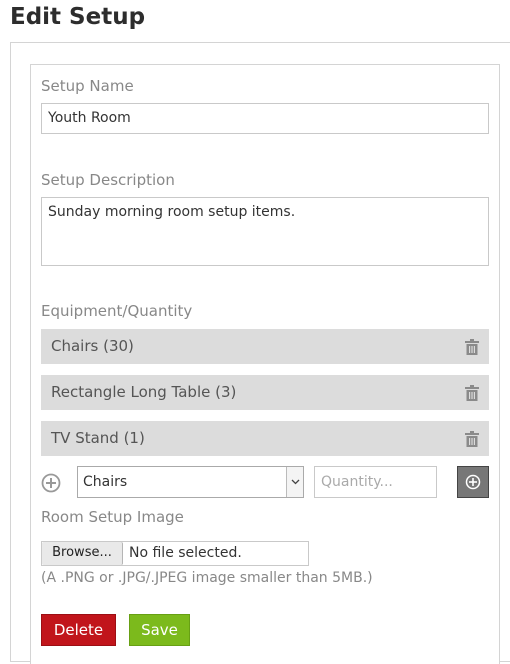  I want to click on equipment-select-value: Chairs, so click(105, 482).